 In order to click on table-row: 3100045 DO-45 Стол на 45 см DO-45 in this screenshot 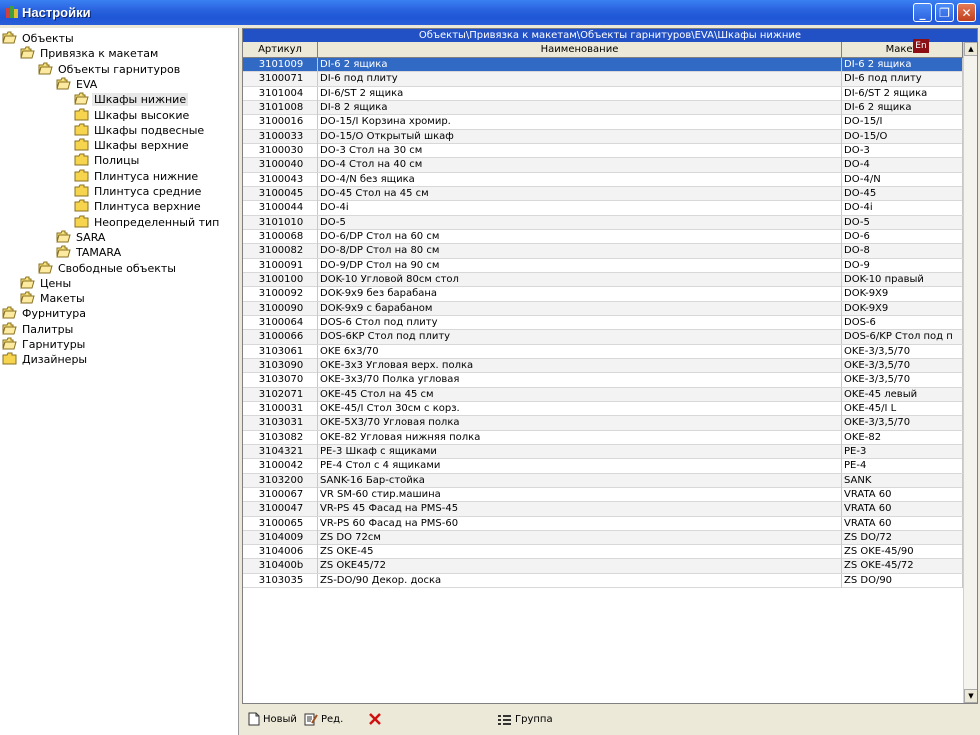, I will do `click(603, 194)`.